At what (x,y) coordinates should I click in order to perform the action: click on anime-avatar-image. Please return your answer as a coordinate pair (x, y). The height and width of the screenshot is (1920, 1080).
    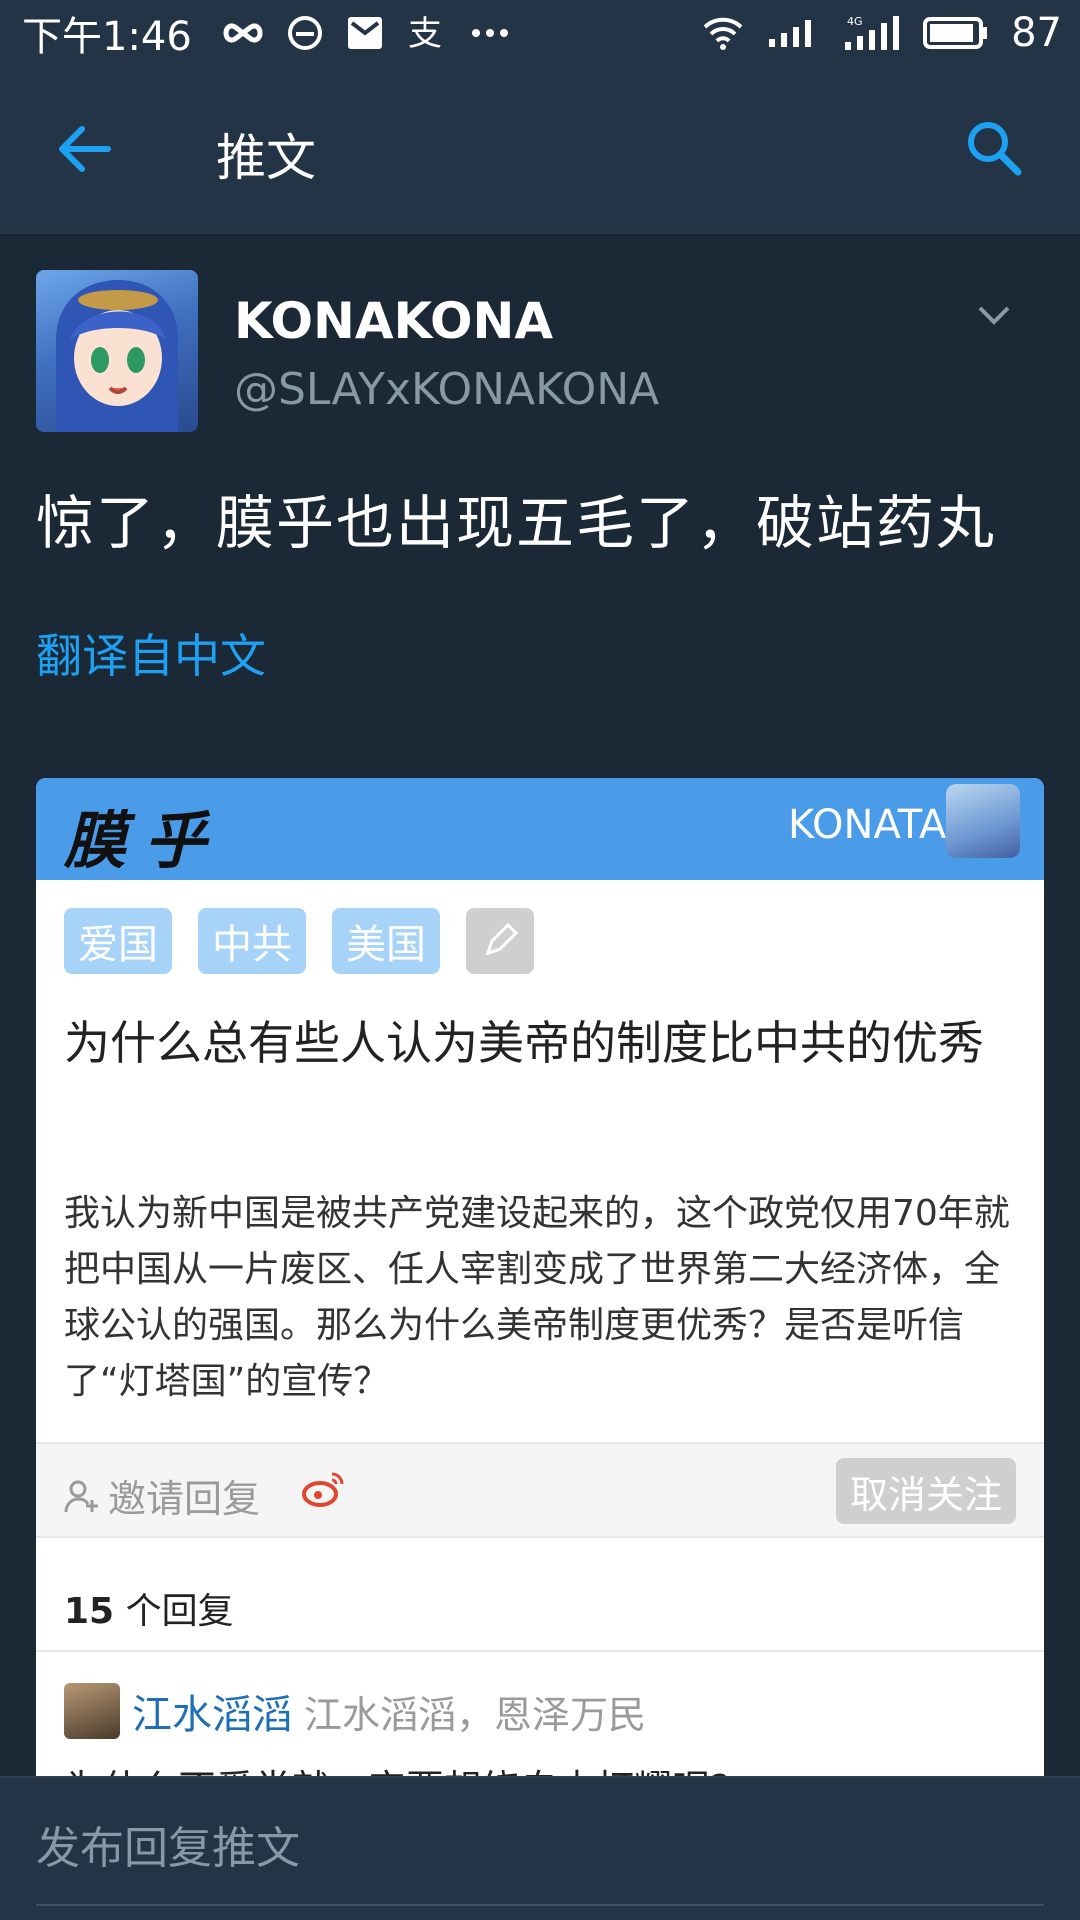
    Looking at the image, I should click on (117, 356).